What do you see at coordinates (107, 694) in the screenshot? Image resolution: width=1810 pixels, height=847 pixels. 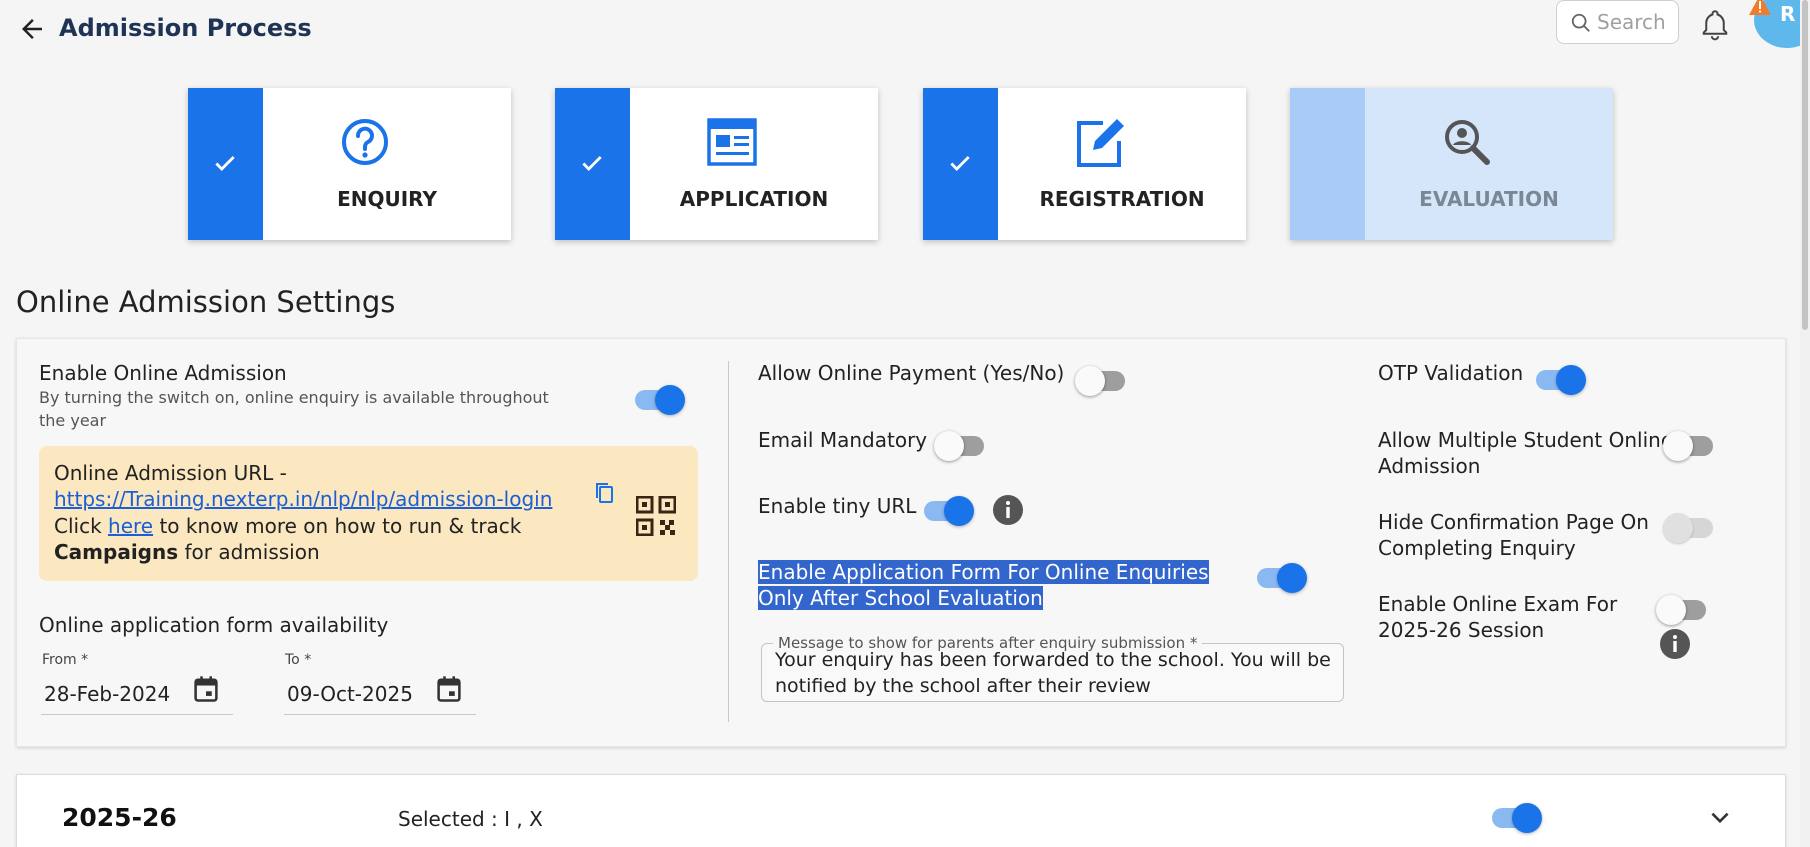 I see `from-date-input: 28-Feb-2024` at bounding box center [107, 694].